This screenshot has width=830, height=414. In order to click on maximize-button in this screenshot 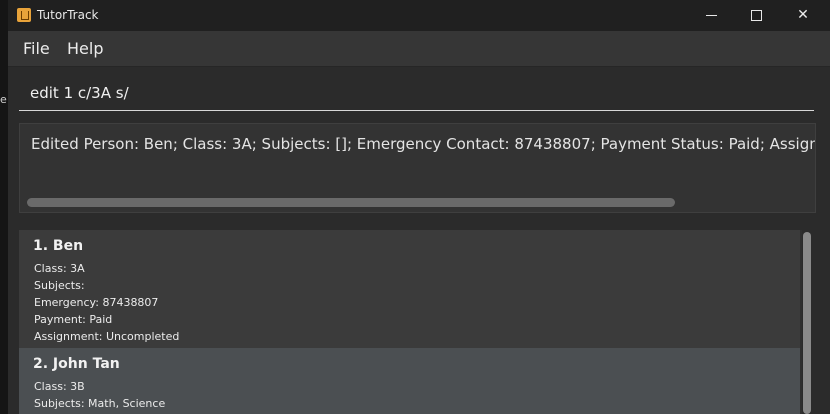, I will do `click(757, 15)`.